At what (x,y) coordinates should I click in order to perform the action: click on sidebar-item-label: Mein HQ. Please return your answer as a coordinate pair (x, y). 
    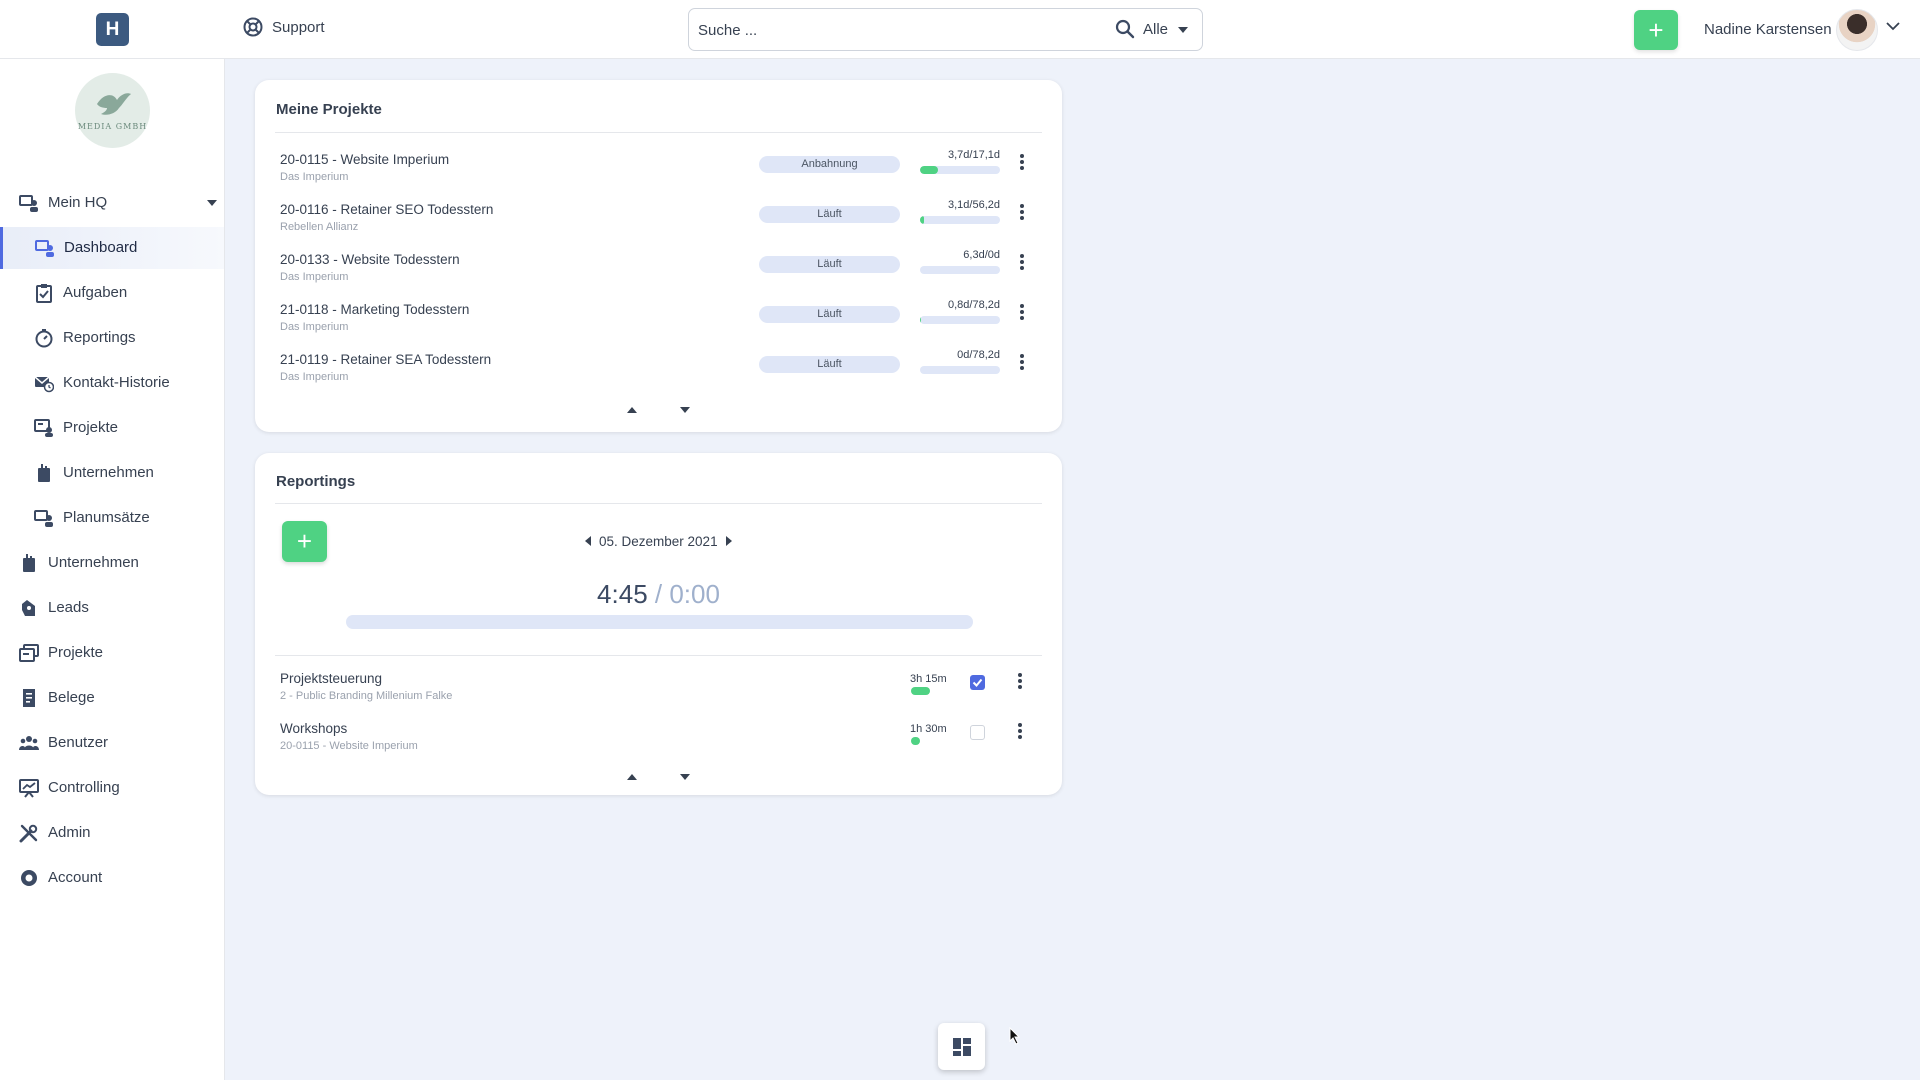
    Looking at the image, I should click on (78, 202).